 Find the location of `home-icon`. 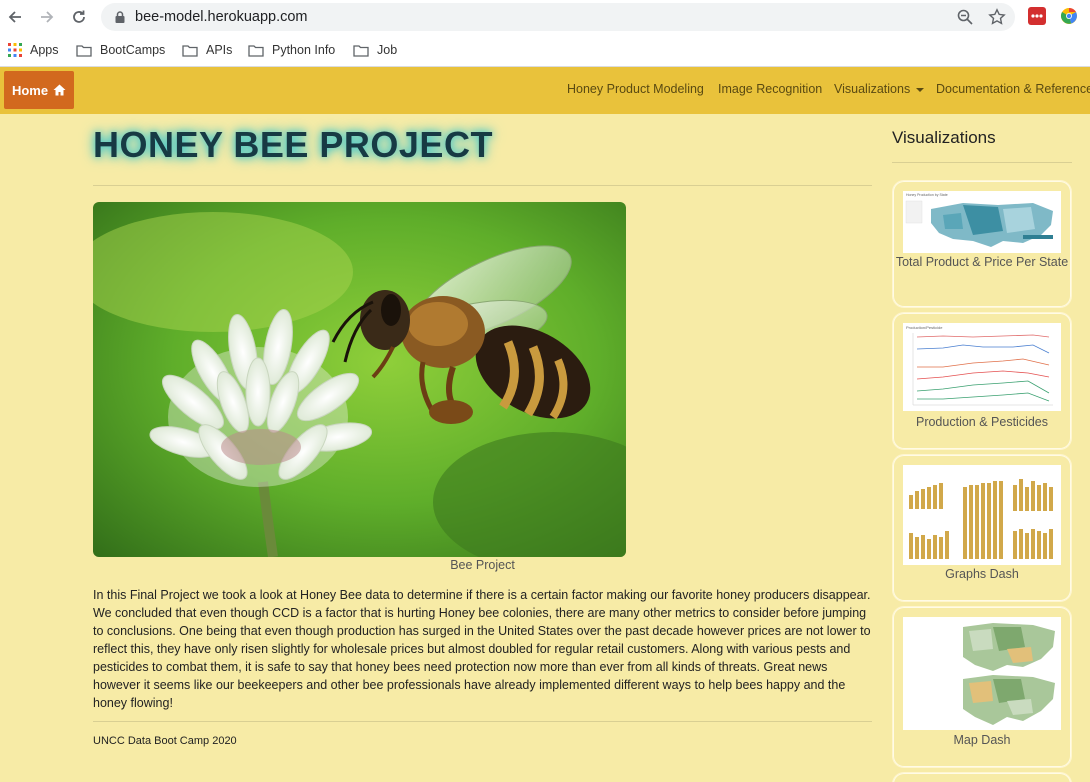

home-icon is located at coordinates (59, 90).